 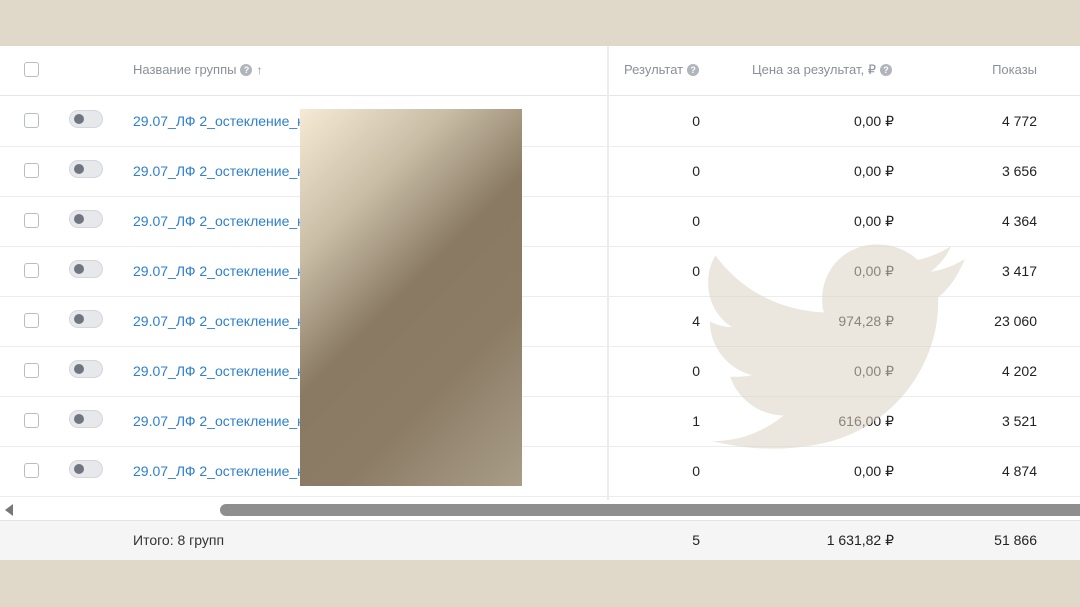 I want to click on scrollbar-thumb, so click(x=650, y=510).